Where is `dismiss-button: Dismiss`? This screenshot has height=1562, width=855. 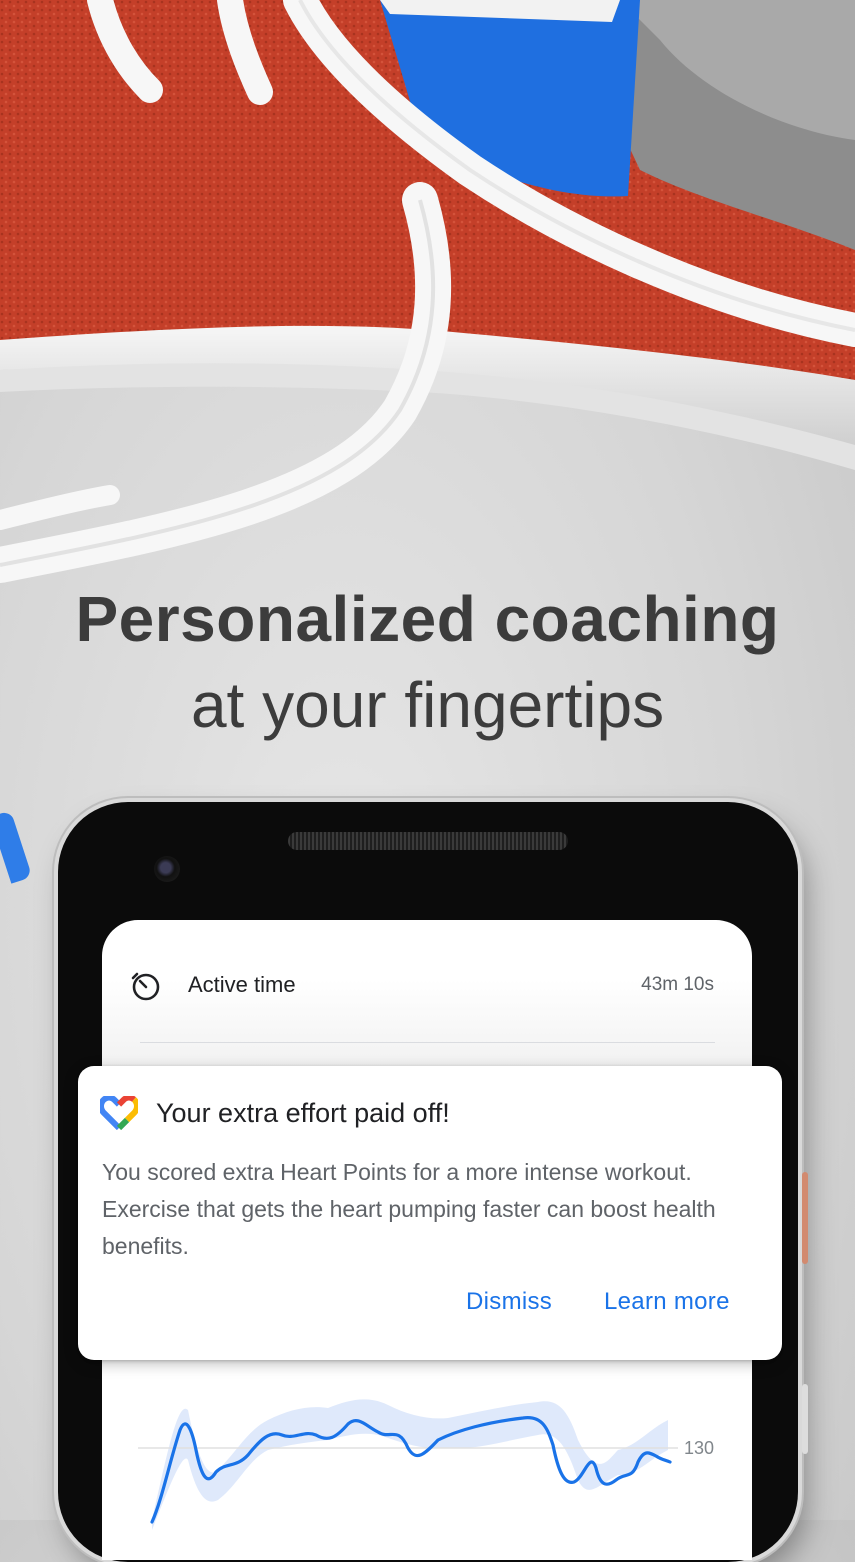
dismiss-button: Dismiss is located at coordinates (509, 1302).